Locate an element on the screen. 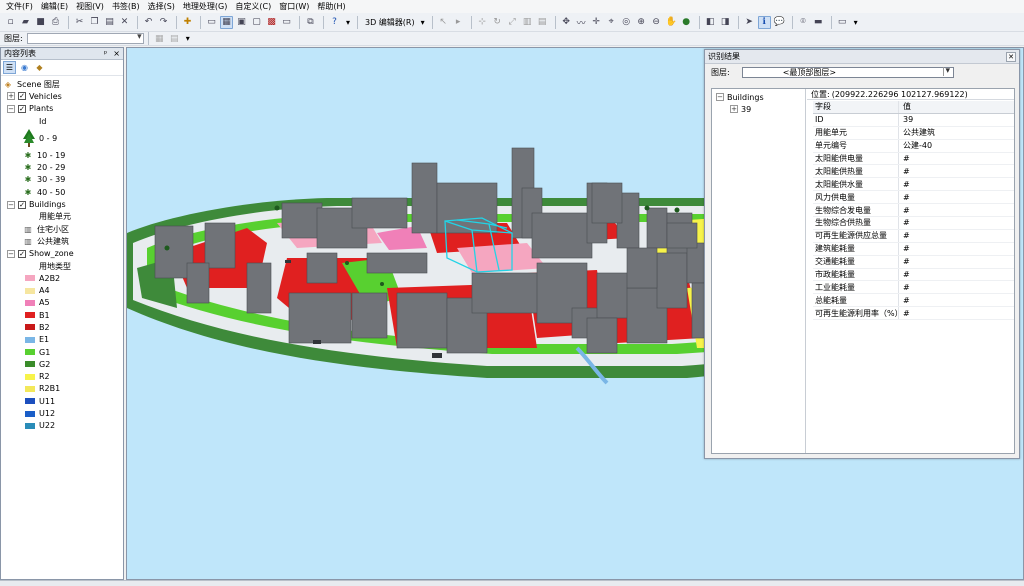  add-data-icon: ✚ is located at coordinates (187, 22).